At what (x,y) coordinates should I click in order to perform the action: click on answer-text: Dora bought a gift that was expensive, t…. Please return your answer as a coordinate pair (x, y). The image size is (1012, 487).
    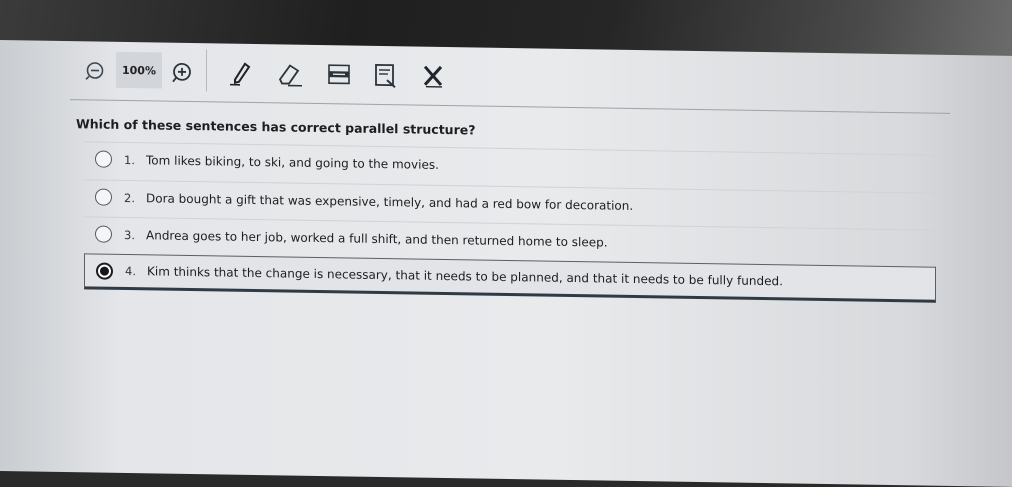
    Looking at the image, I should click on (389, 202).